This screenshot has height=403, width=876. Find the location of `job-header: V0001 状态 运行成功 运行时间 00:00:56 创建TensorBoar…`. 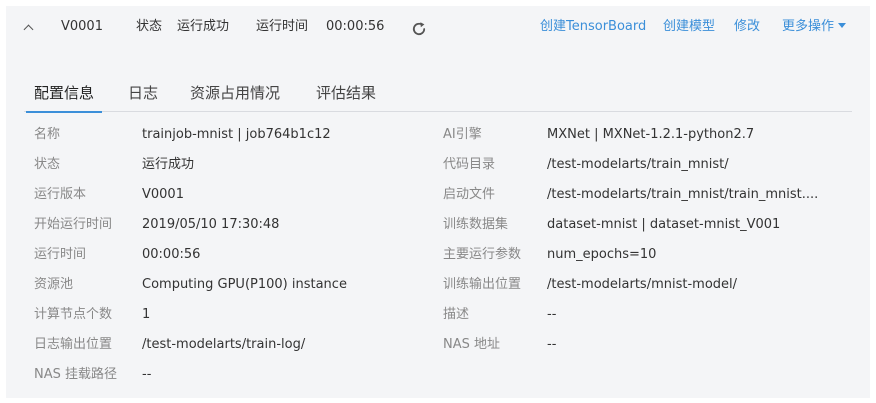

job-header: V0001 状态 运行成功 运行时间 00:00:56 创建TensorBoar… is located at coordinates (438, 27).